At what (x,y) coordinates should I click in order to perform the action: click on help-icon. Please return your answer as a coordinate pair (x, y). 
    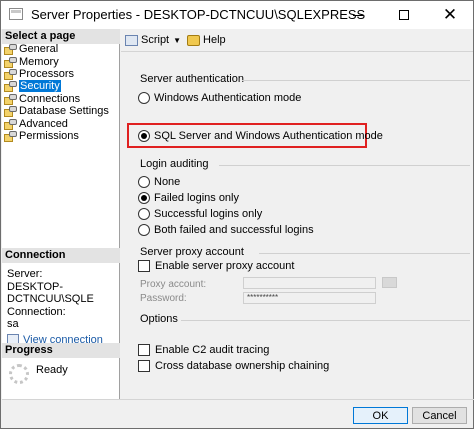
    Looking at the image, I should click on (194, 40).